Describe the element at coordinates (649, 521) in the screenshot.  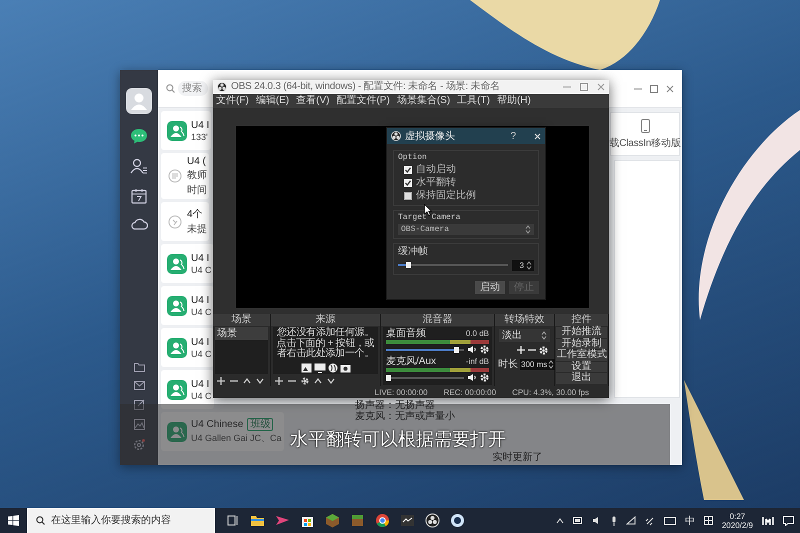
I see `link-icon` at that location.